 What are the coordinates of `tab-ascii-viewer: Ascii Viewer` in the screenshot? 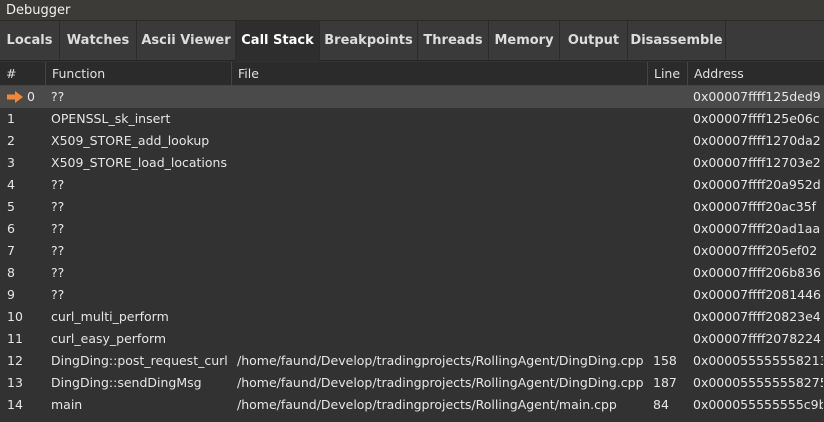 It's located at (186, 40).